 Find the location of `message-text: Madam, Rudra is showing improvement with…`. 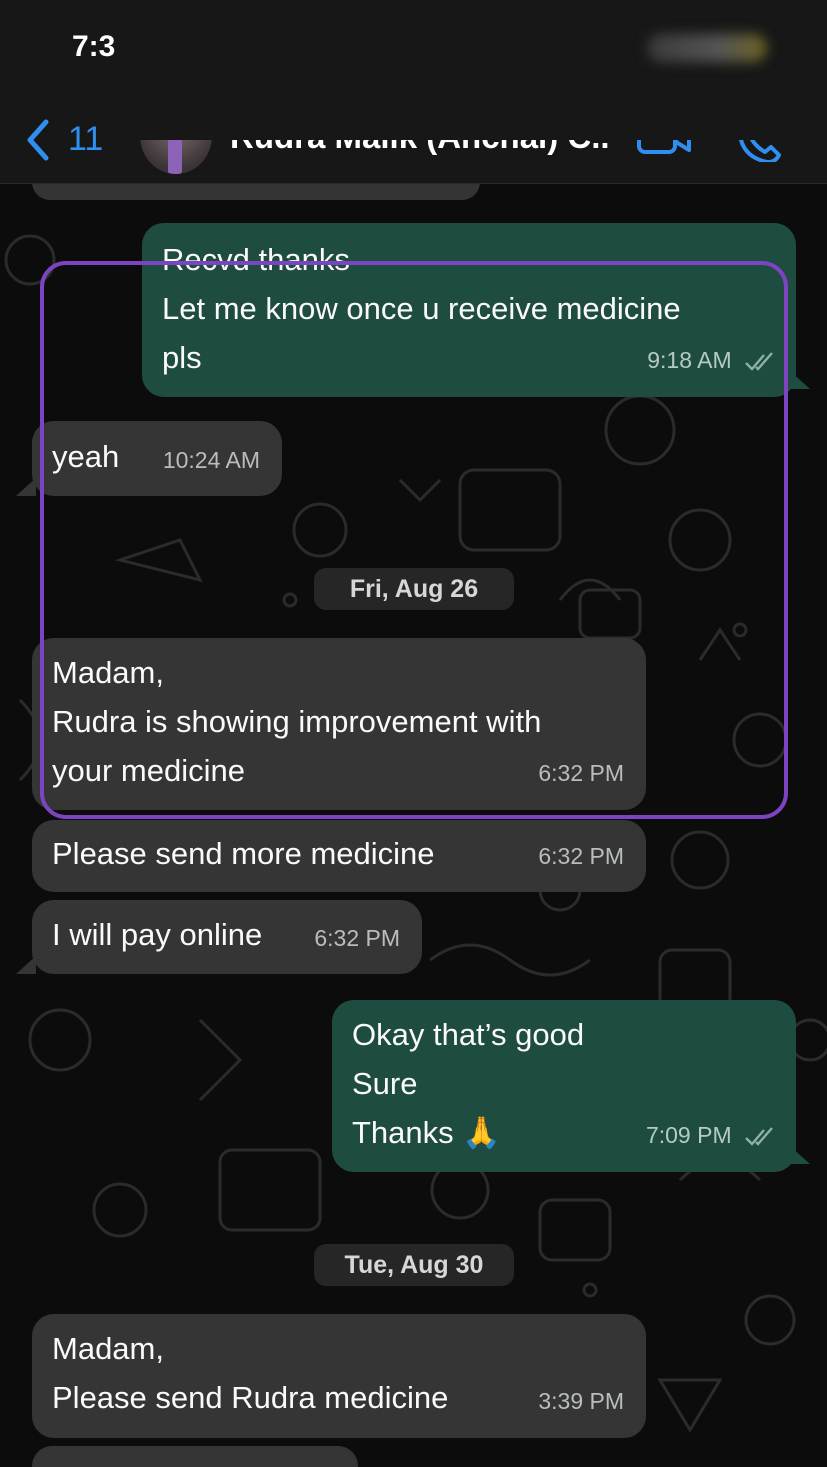

message-text: Madam, Rudra is showing improvement with… is located at coordinates (296, 721).